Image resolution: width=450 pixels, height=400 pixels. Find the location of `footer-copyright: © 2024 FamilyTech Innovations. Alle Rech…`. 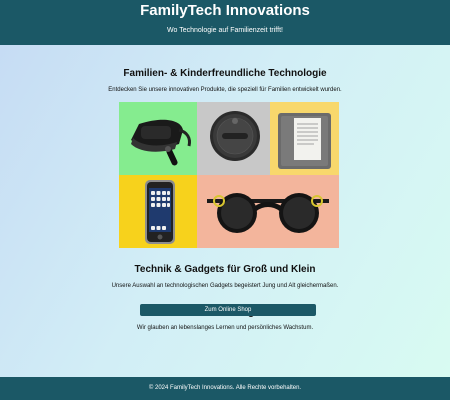

footer-copyright: © 2024 FamilyTech Innovations. Alle Rech… is located at coordinates (225, 388).